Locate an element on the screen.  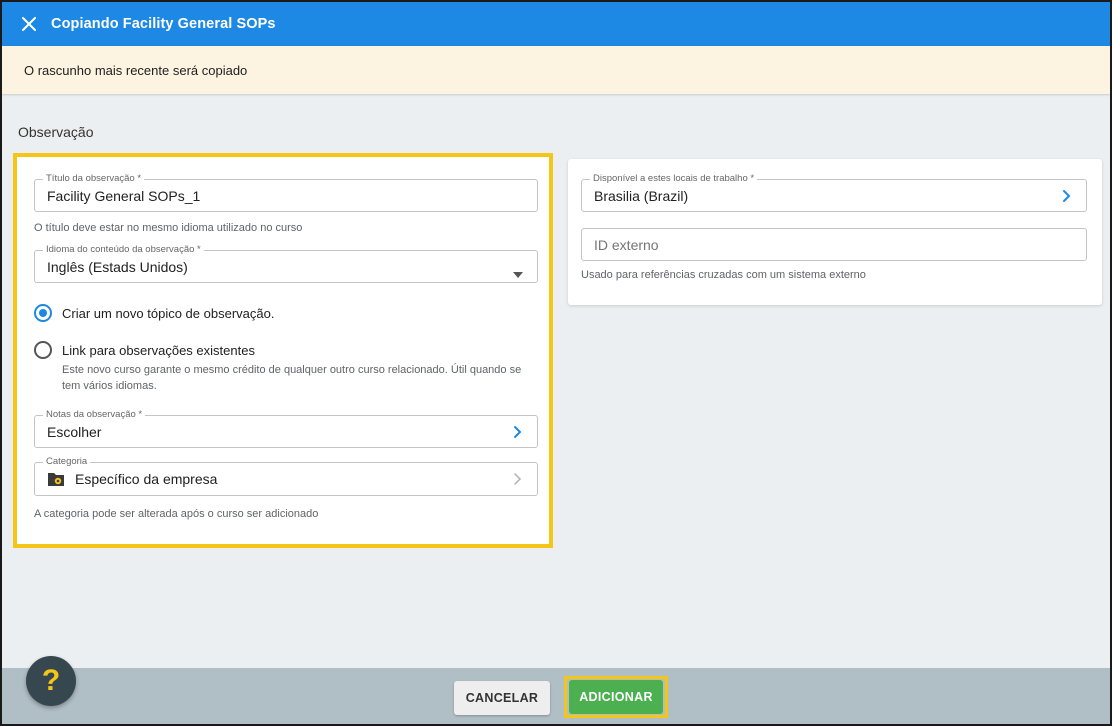
category-picker-value: Específico da empresa is located at coordinates (146, 479).